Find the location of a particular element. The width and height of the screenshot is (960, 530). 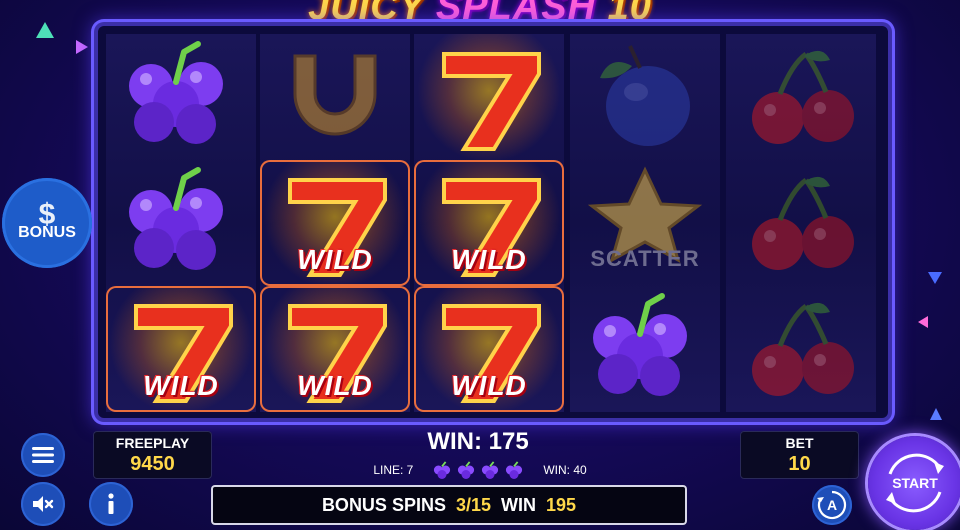

line-number: LINE: 7 is located at coordinates (393, 470).